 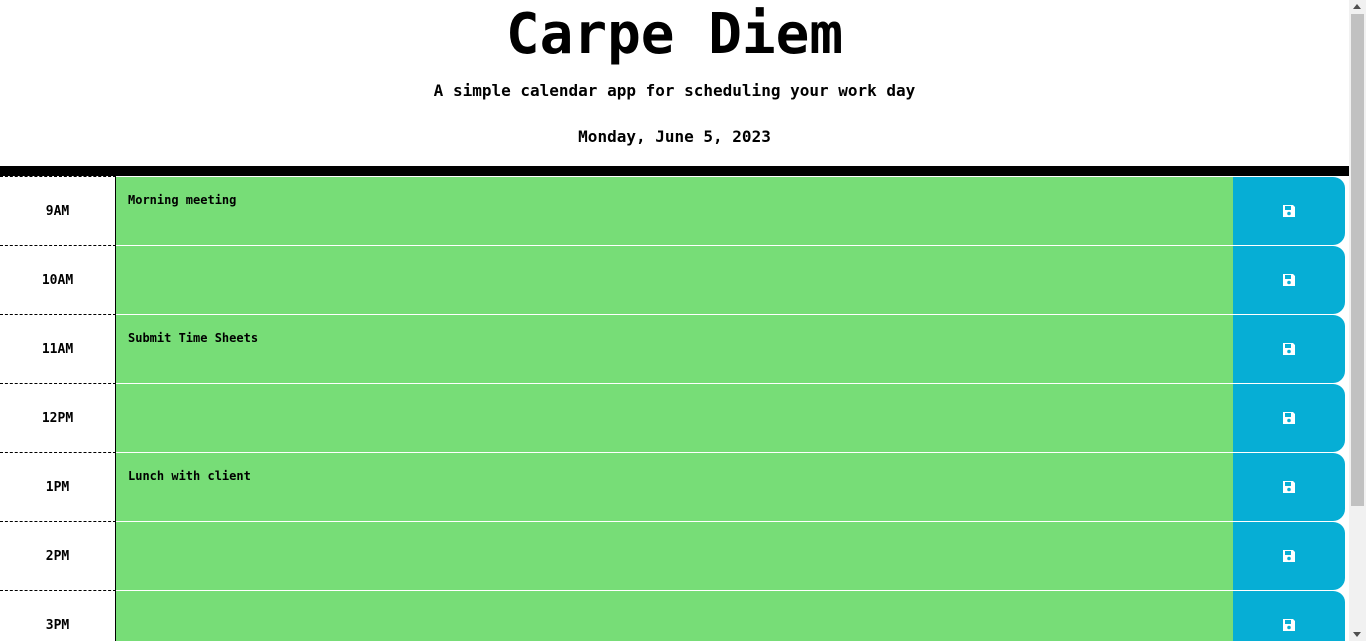 I want to click on time-block: 9AM Morning meeting, so click(x=674, y=210).